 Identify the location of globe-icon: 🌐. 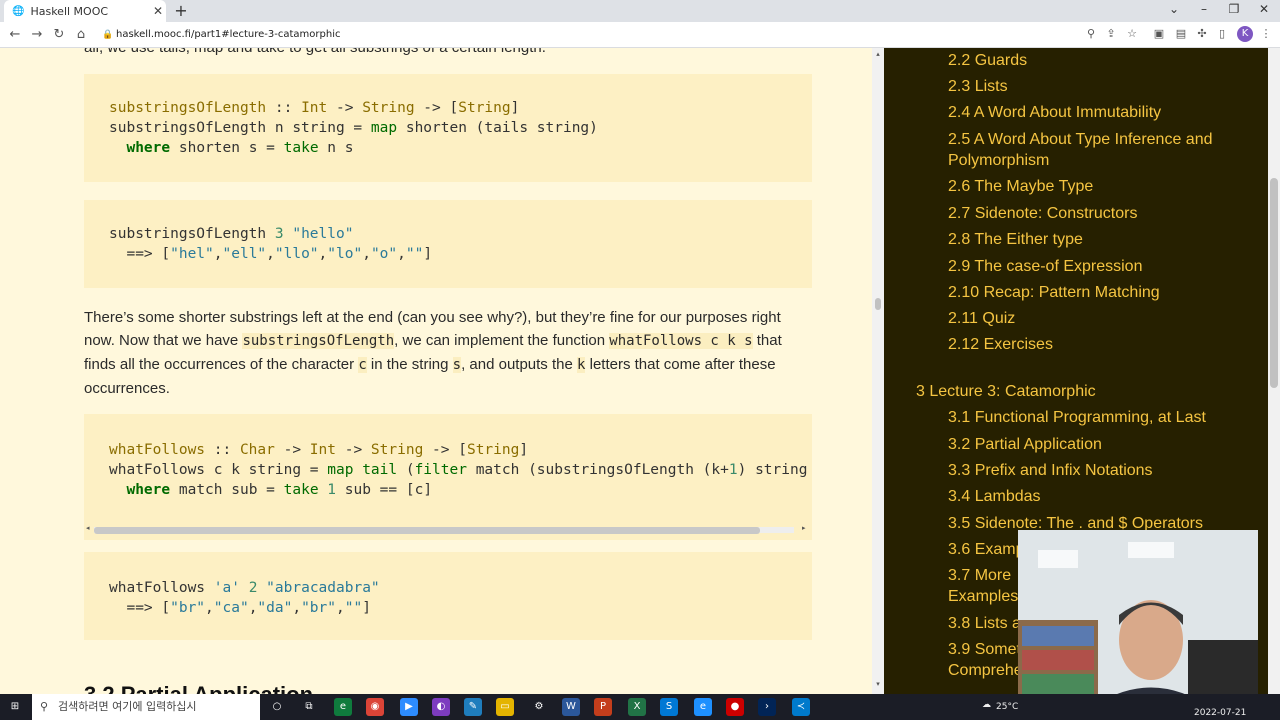
(18, 11).